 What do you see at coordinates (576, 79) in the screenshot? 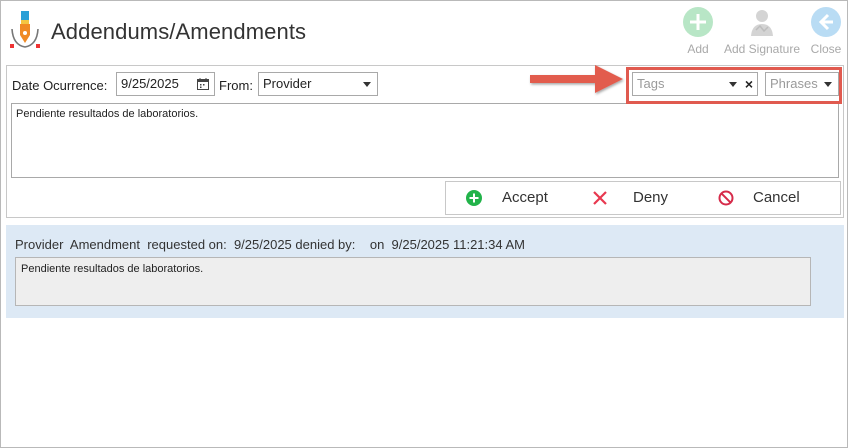
I see `callout-arrow-icon` at bounding box center [576, 79].